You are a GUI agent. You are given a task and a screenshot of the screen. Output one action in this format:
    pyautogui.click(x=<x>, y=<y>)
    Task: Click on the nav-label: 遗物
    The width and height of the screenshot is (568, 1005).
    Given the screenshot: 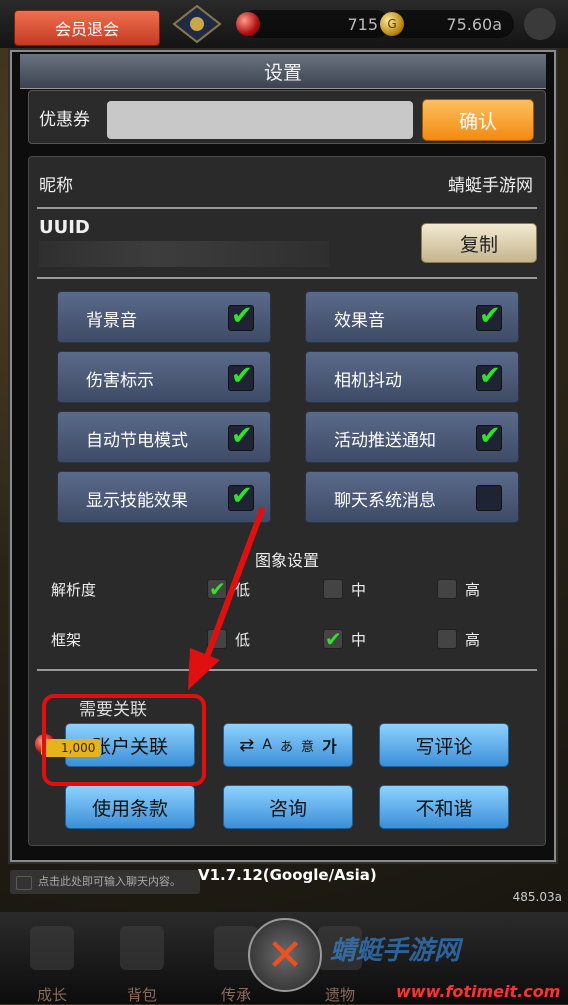 What is the action you would take?
    pyautogui.click(x=339, y=995)
    